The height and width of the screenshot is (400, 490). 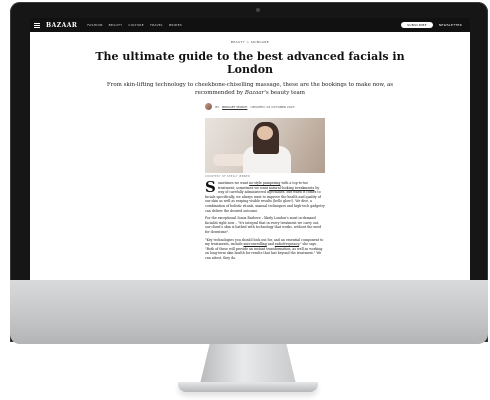 What do you see at coordinates (450, 25) in the screenshot?
I see `newsletter-link: NEWSLETTER` at bounding box center [450, 25].